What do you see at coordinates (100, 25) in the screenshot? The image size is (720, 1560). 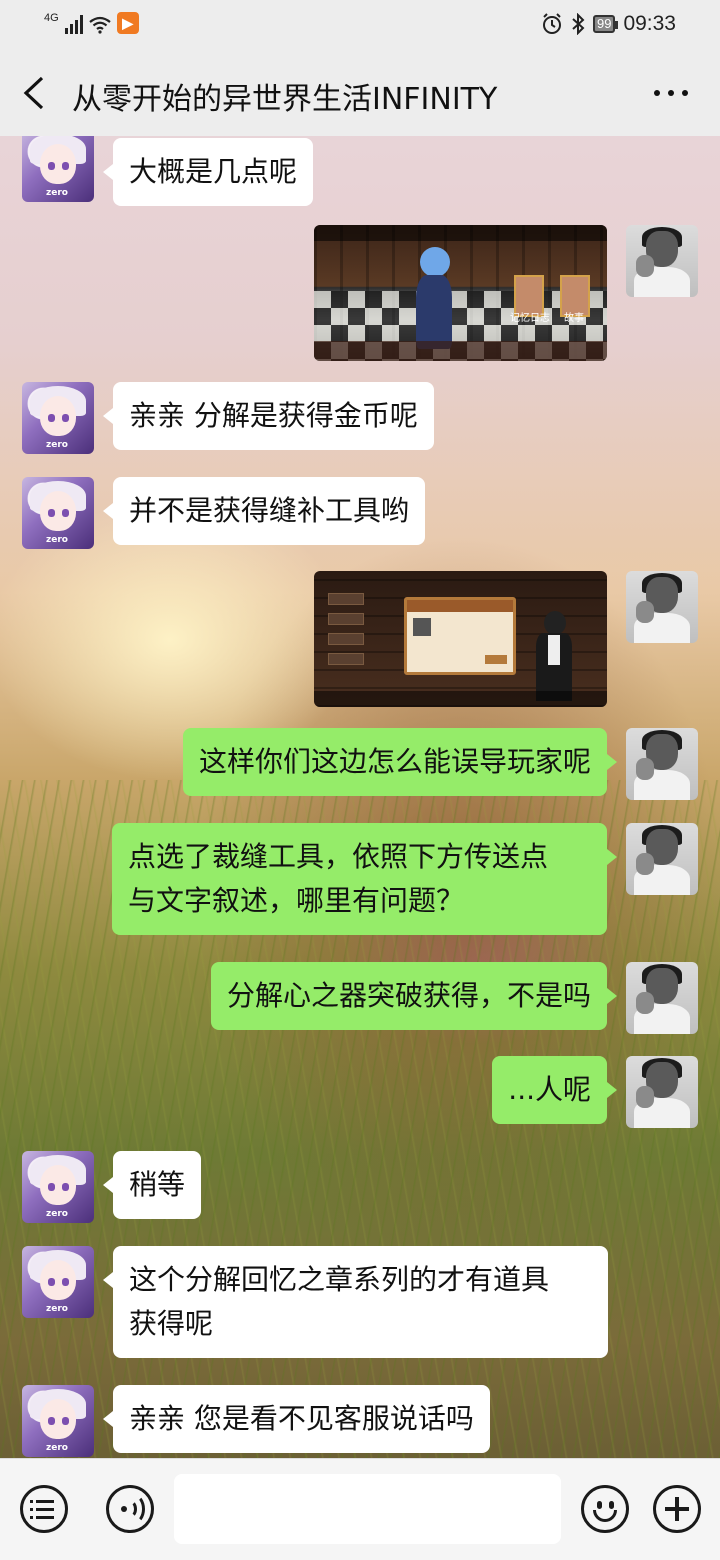 I see `wifi-icon` at bounding box center [100, 25].